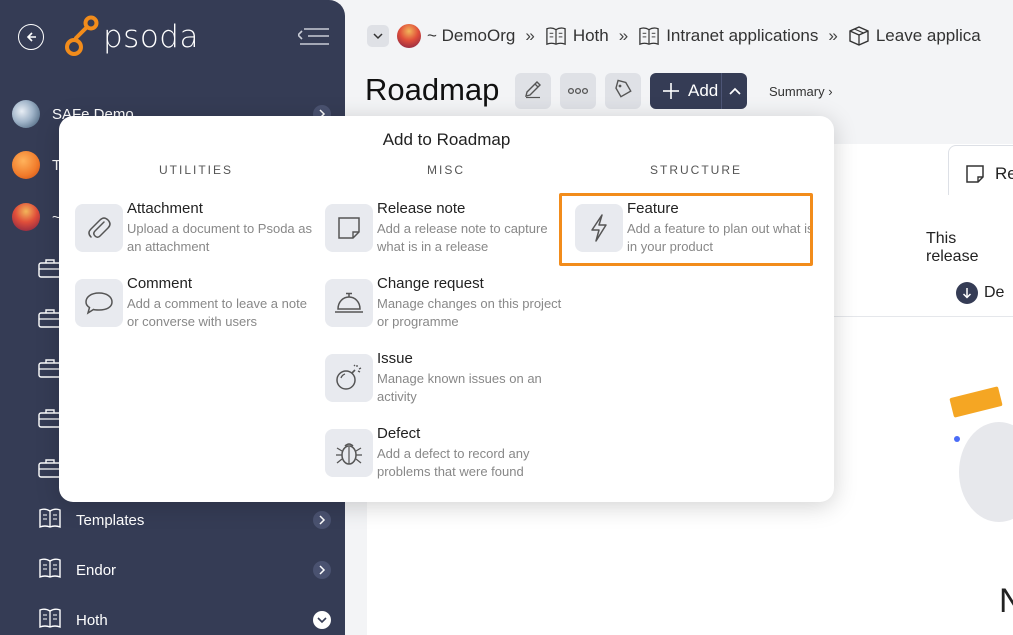 Image resolution: width=1013 pixels, height=635 pixels. I want to click on logo-text: psoda, so click(151, 37).